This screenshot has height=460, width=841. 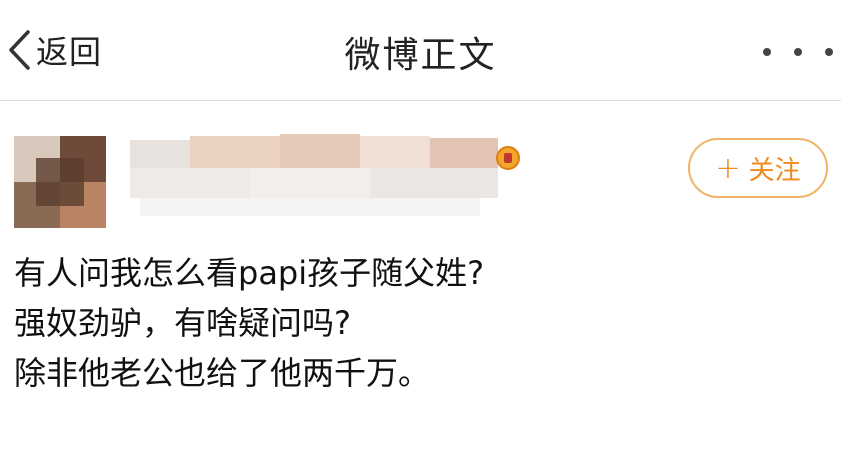 What do you see at coordinates (508, 158) in the screenshot?
I see `verified-badge-icon` at bounding box center [508, 158].